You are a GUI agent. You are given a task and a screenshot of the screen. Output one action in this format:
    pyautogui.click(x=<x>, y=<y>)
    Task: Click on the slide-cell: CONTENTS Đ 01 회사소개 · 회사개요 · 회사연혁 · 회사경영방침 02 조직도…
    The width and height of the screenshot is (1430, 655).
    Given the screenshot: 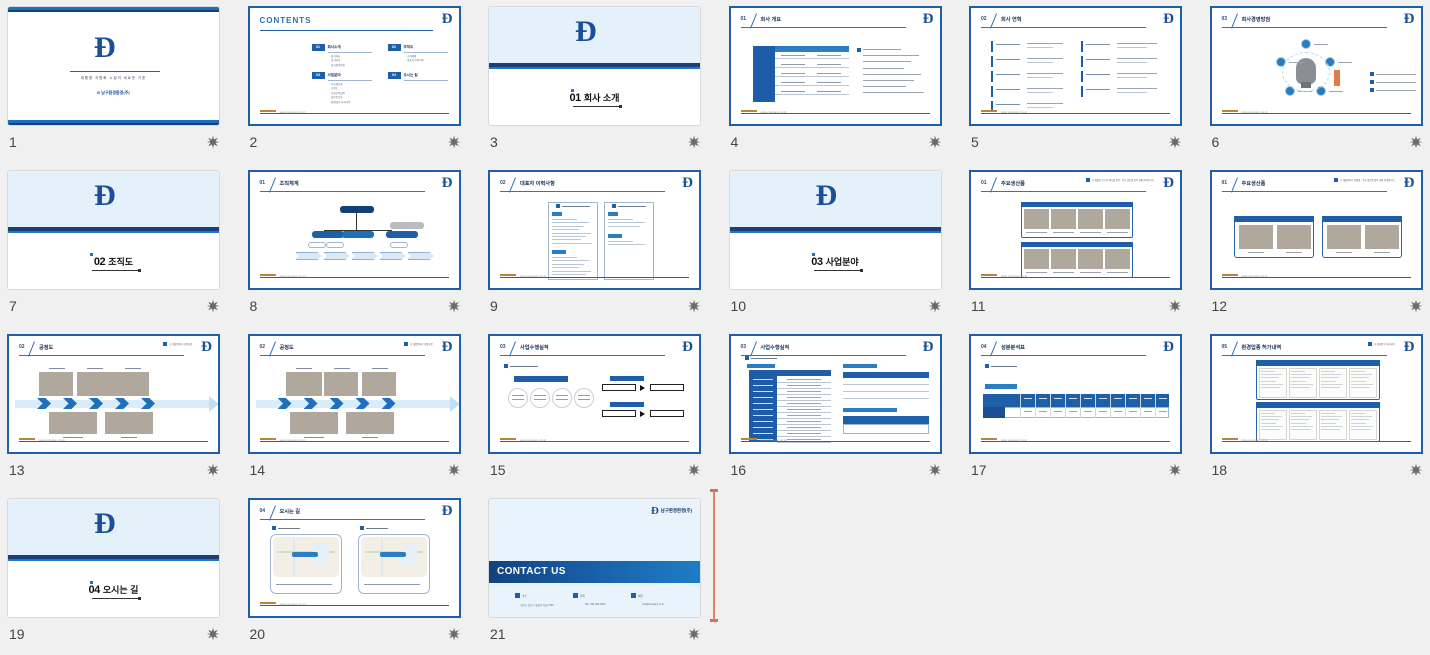 What is the action you would take?
    pyautogui.click(x=367, y=79)
    